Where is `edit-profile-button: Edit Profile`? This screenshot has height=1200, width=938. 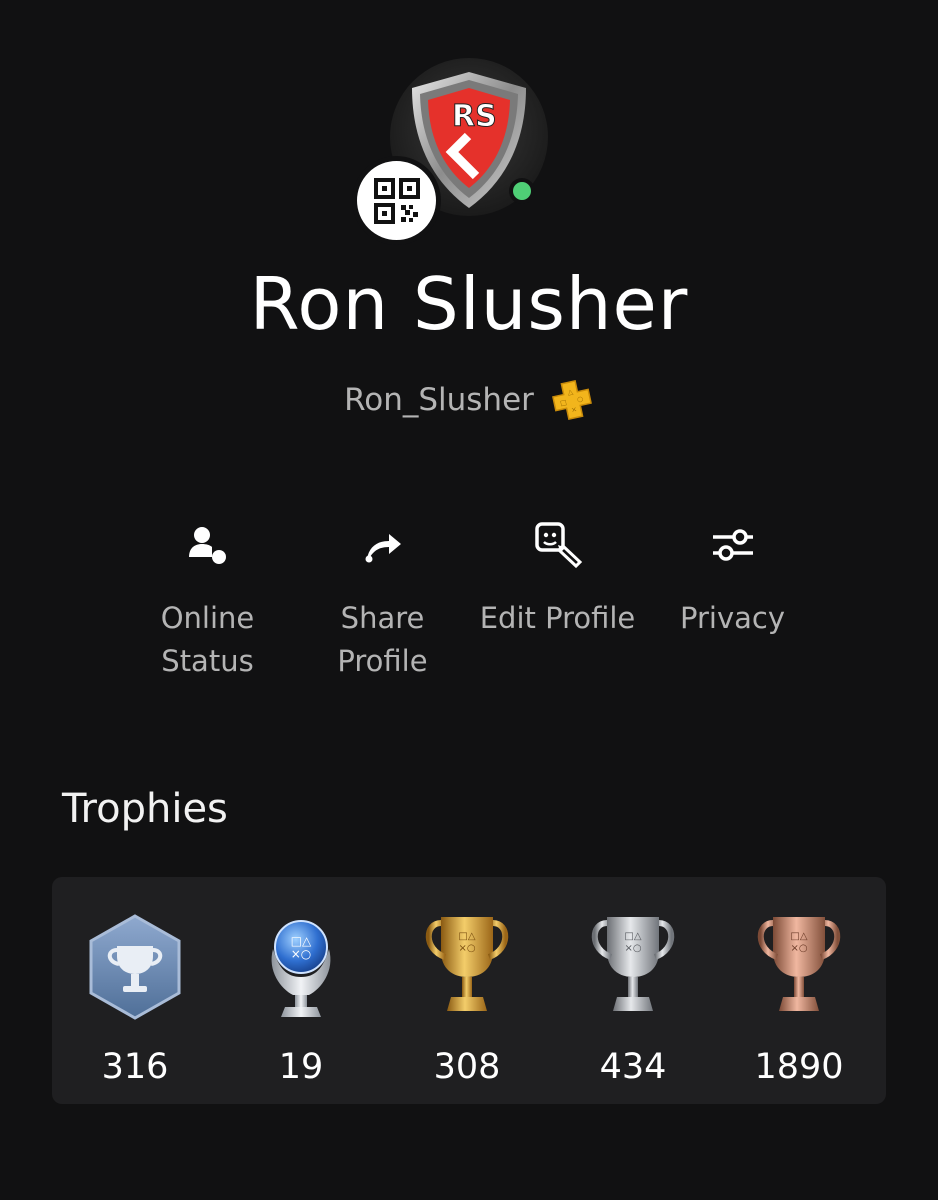 edit-profile-button: Edit Profile is located at coordinates (557, 577).